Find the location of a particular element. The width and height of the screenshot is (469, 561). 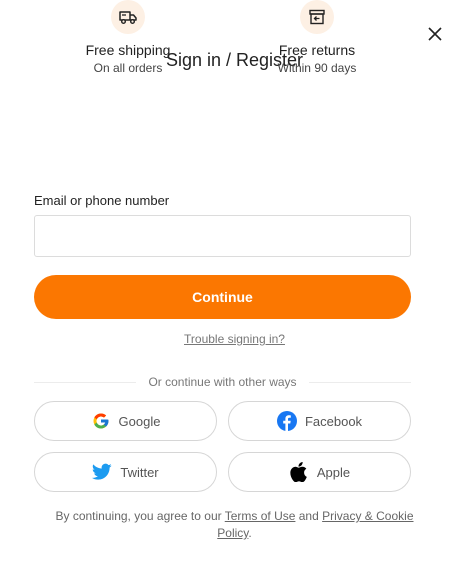

divider-text: Or continue with other ways is located at coordinates (222, 382).